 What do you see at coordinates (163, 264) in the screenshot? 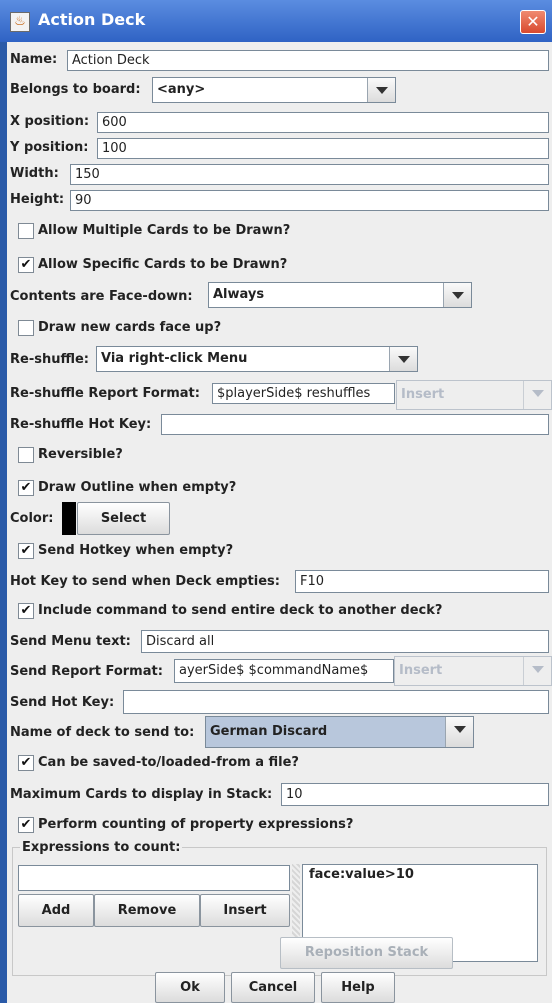
I see `allow-specific-label: Allow Specific Cards to be Drawn?` at bounding box center [163, 264].